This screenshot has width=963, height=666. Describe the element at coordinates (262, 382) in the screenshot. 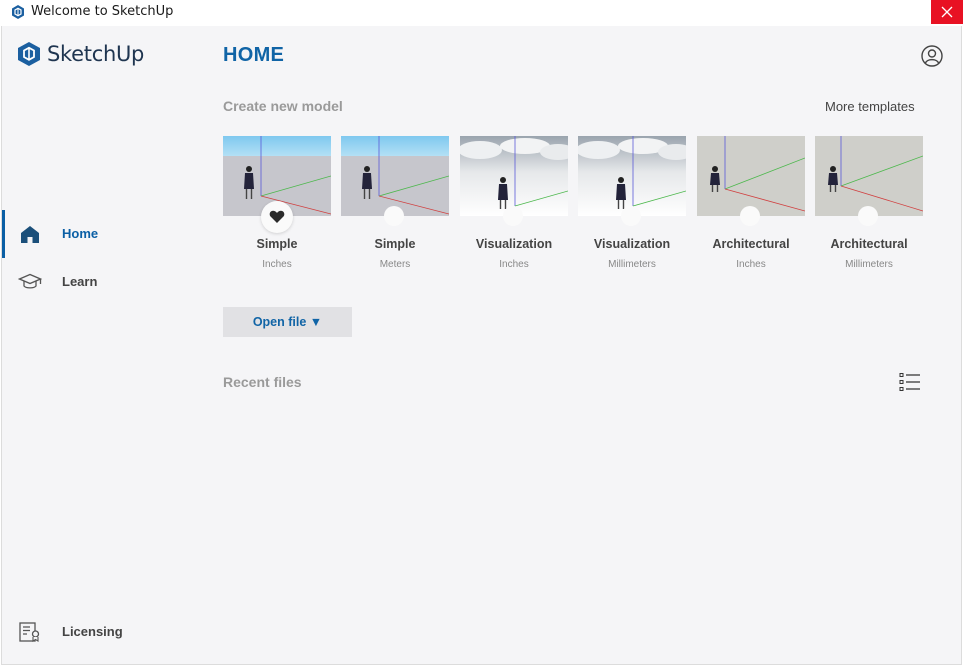

I see `recent-files-heading: Recent files` at that location.